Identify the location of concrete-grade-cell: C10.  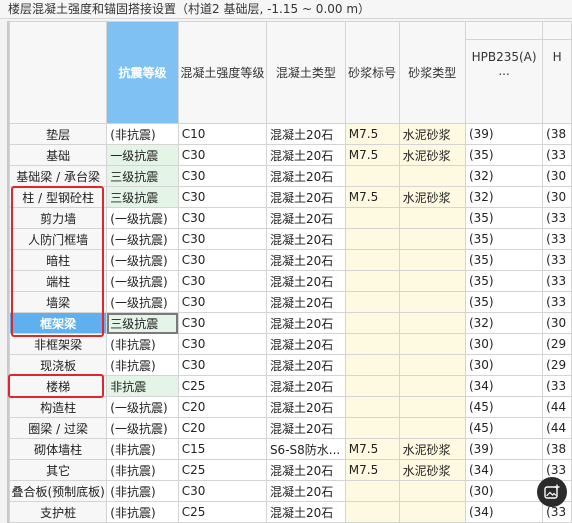
(222, 134).